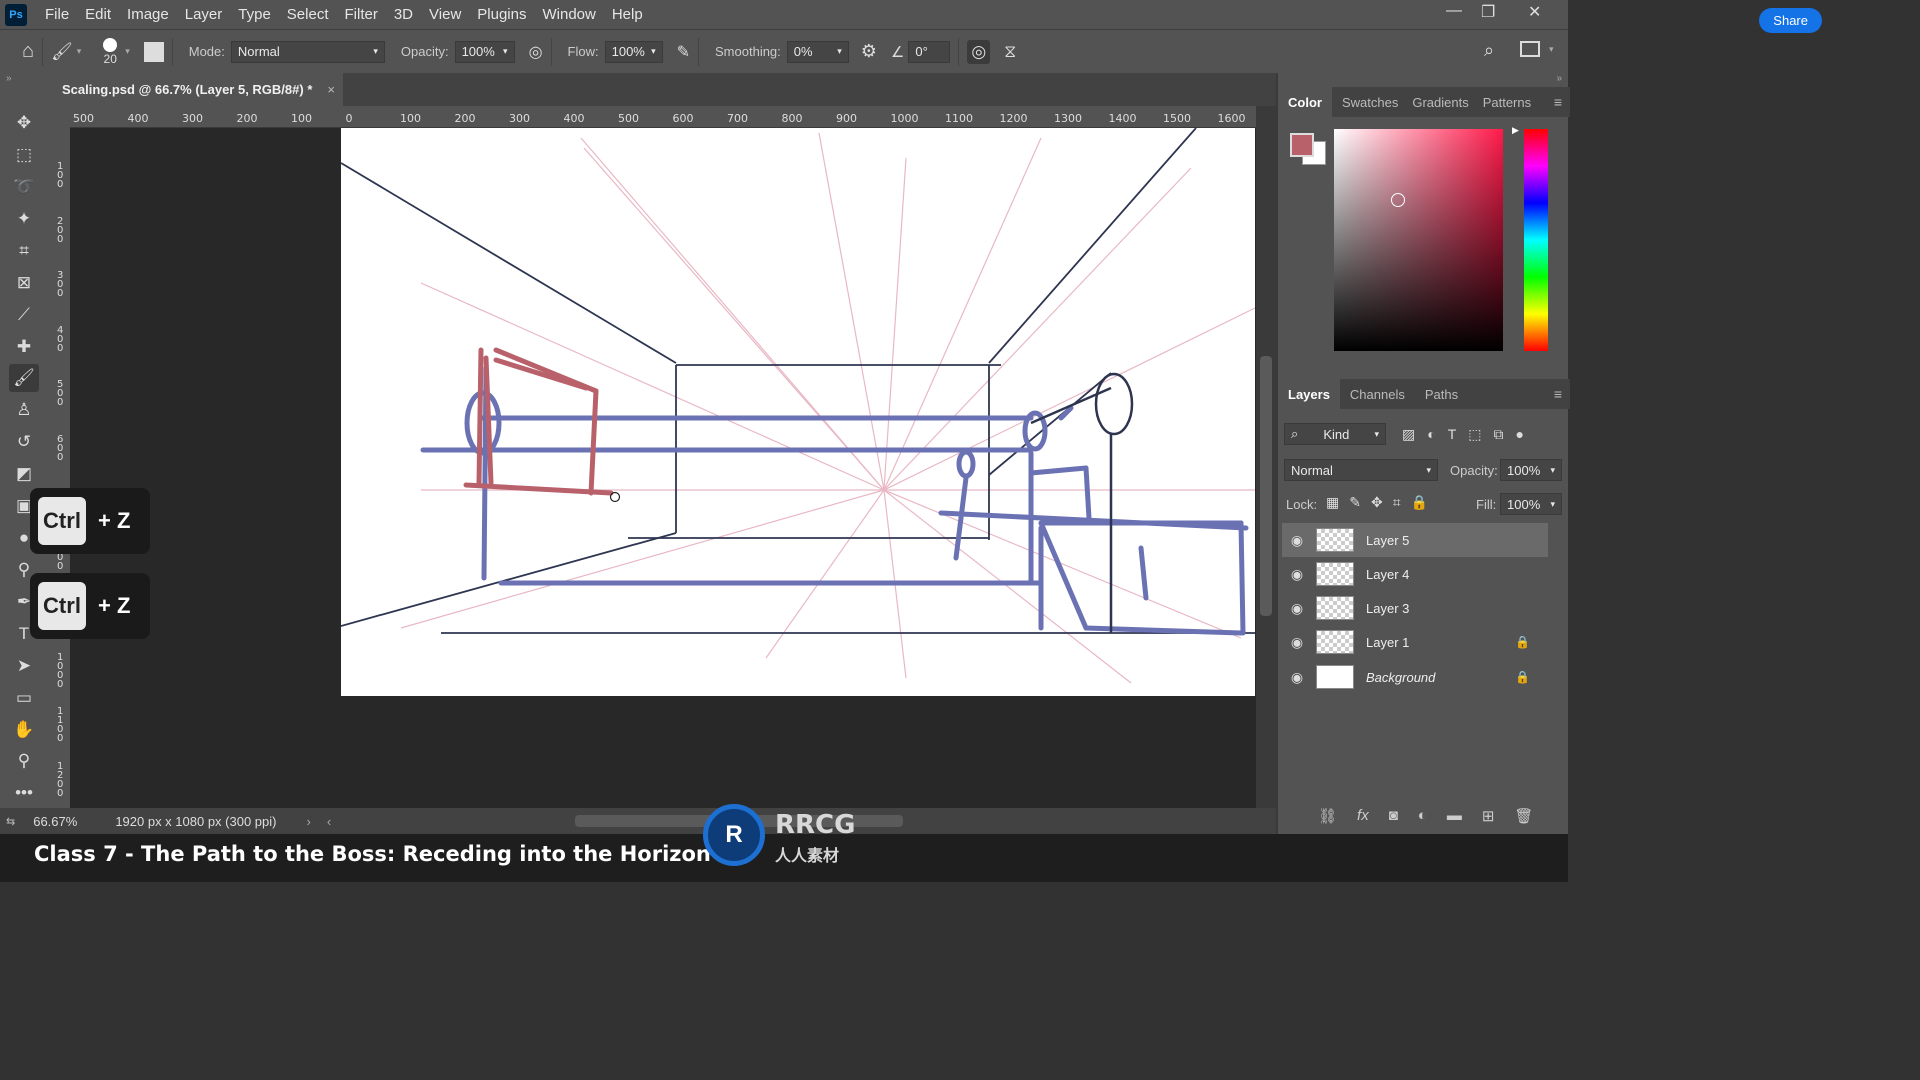 The image size is (1920, 1080). What do you see at coordinates (24, 283) in the screenshot?
I see `frame-tool-icon: ⊠` at bounding box center [24, 283].